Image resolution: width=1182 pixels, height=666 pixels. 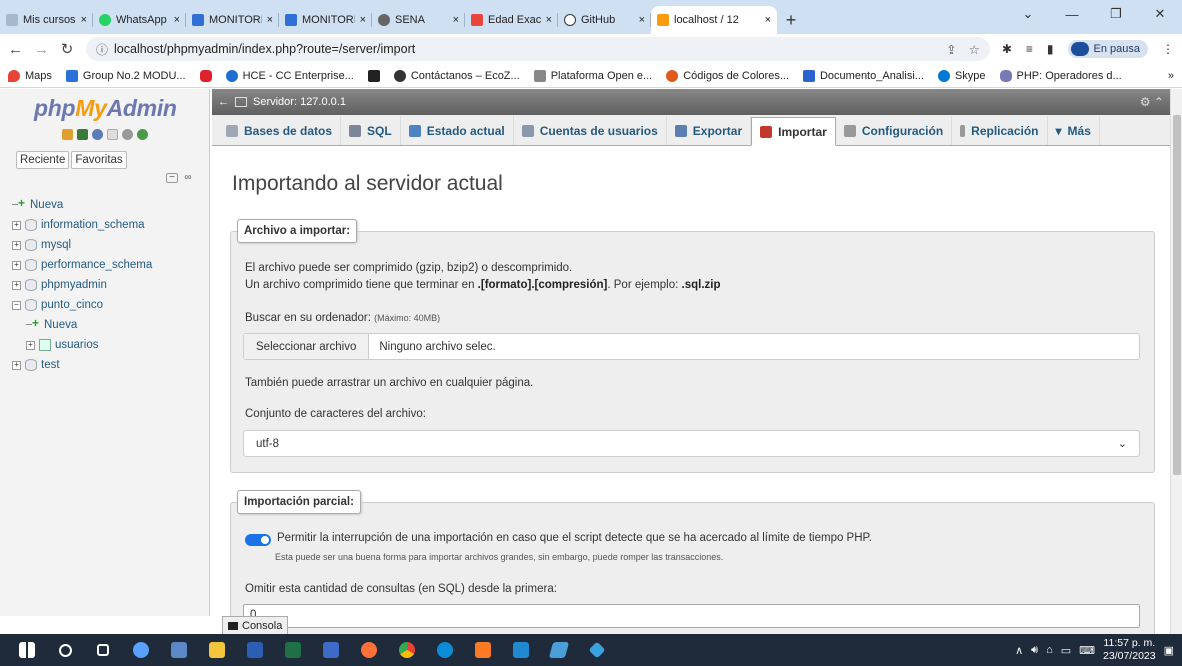 What do you see at coordinates (331, 650) in the screenshot?
I see `app2-icon` at bounding box center [331, 650].